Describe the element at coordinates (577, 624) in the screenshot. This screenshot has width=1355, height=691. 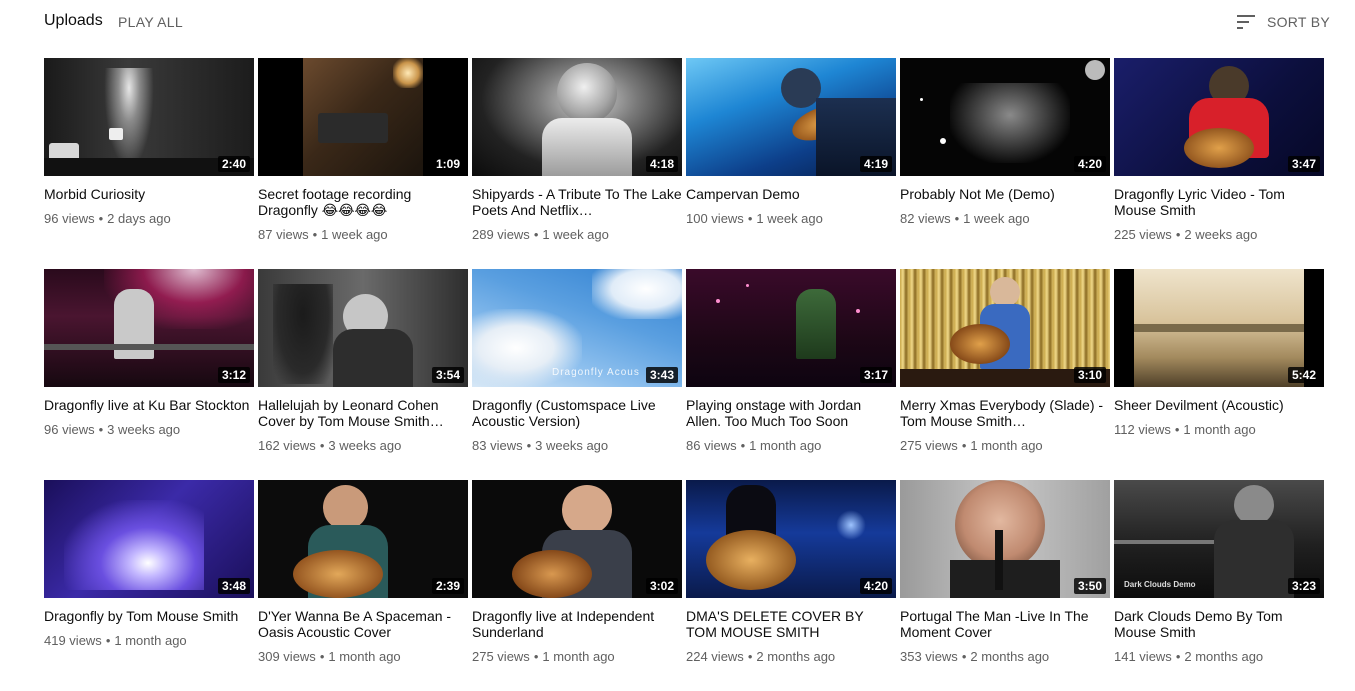
I see `video-title: Dragonfly live at Independent Sunderland` at that location.